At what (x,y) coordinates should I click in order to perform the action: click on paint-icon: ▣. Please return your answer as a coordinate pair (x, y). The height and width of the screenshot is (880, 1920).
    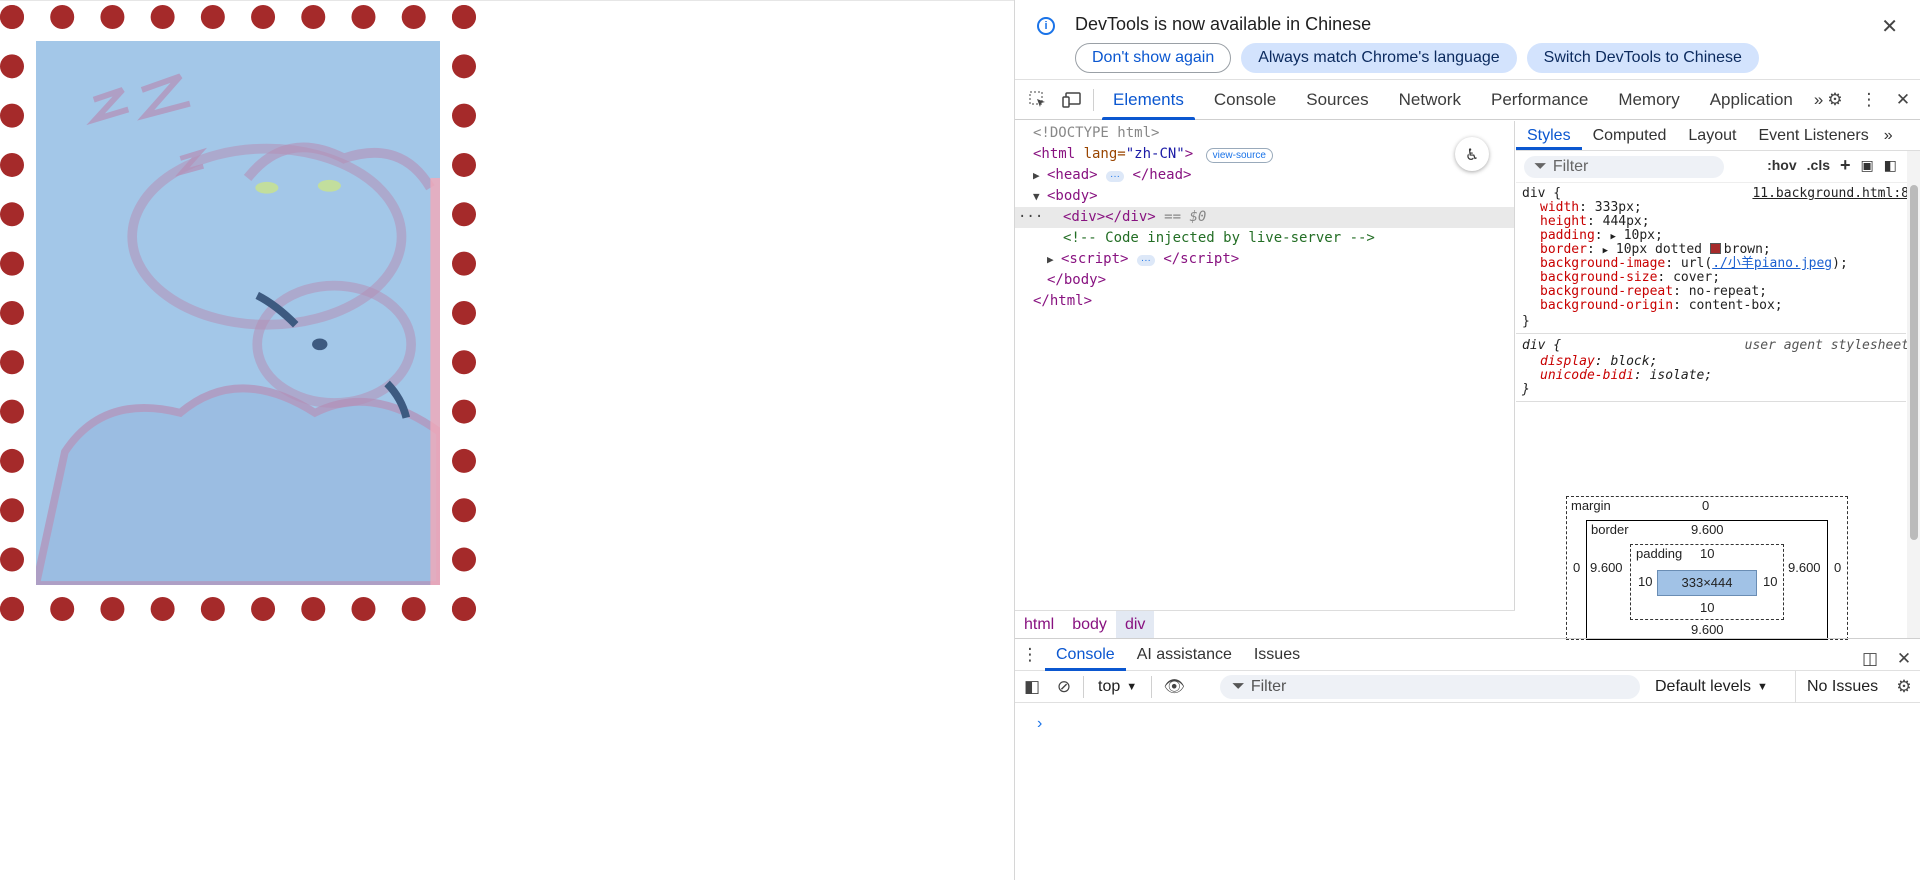
    Looking at the image, I should click on (1867, 165).